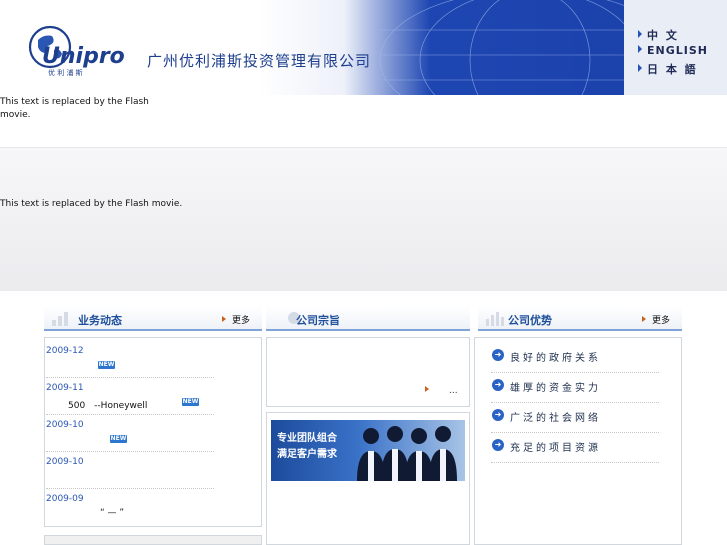 The width and height of the screenshot is (727, 545). I want to click on team-banner-image: 专业团队组合 满足客户需求, so click(368, 450).